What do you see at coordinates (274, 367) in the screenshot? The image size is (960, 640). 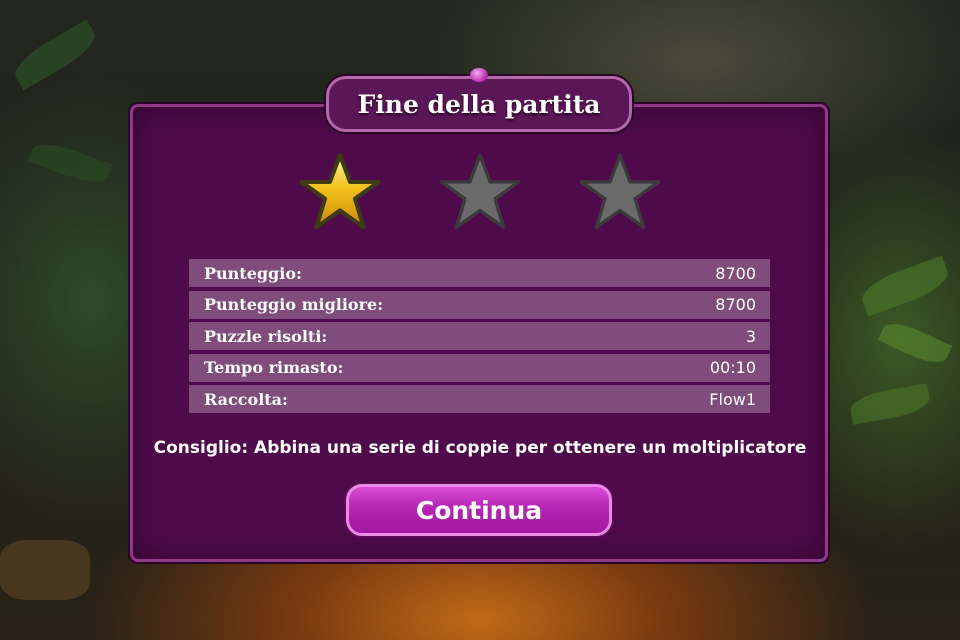 I see `stat-label: Tempo rimasto:` at bounding box center [274, 367].